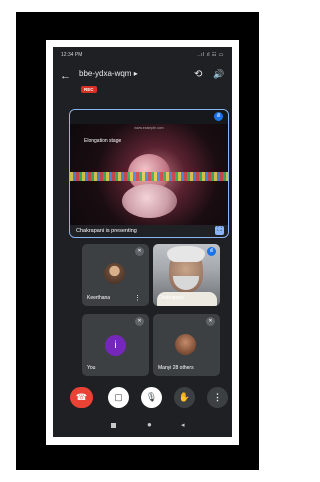 The image size is (320, 482). Describe the element at coordinates (217, 397) in the screenshot. I see `more-options-button: ⋮` at that location.